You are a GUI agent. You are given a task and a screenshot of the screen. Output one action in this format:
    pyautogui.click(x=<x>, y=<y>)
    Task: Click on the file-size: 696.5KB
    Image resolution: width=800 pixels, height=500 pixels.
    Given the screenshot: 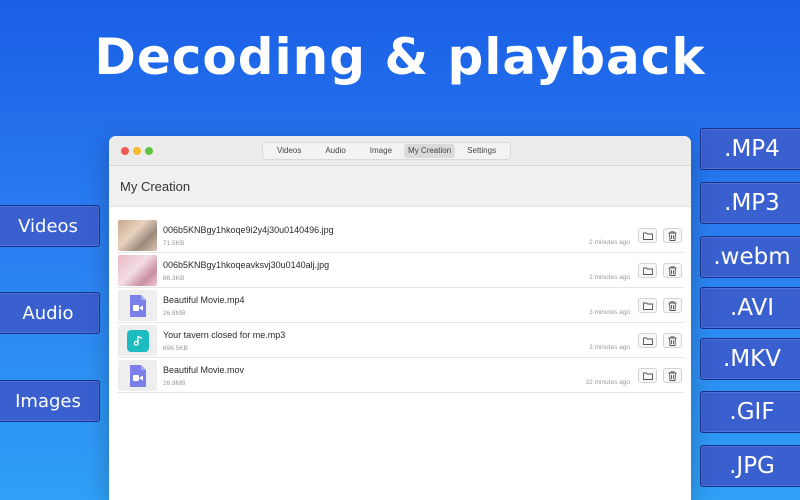 What is the action you would take?
    pyautogui.click(x=175, y=348)
    